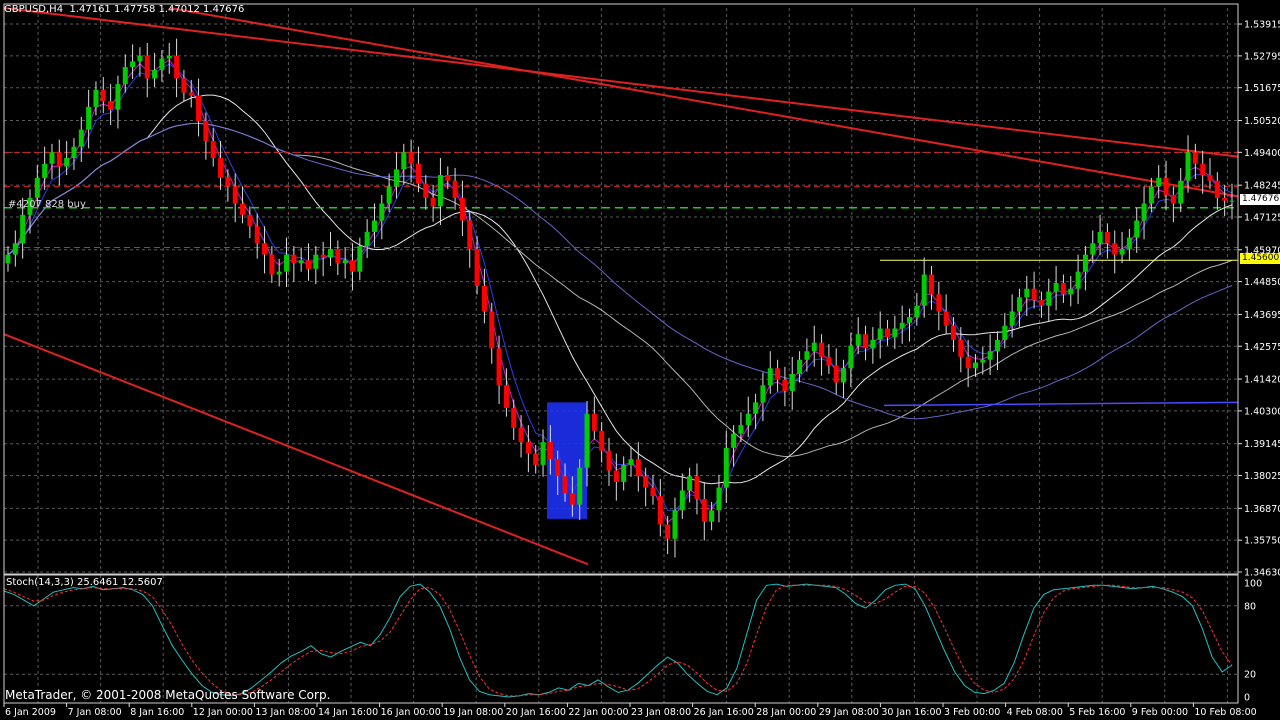 Image resolution: width=1280 pixels, height=720 pixels. Describe the element at coordinates (84, 582) in the screenshot. I see `stoch-label: Stoch(14,3,3) 25.6461 12.5607` at that location.